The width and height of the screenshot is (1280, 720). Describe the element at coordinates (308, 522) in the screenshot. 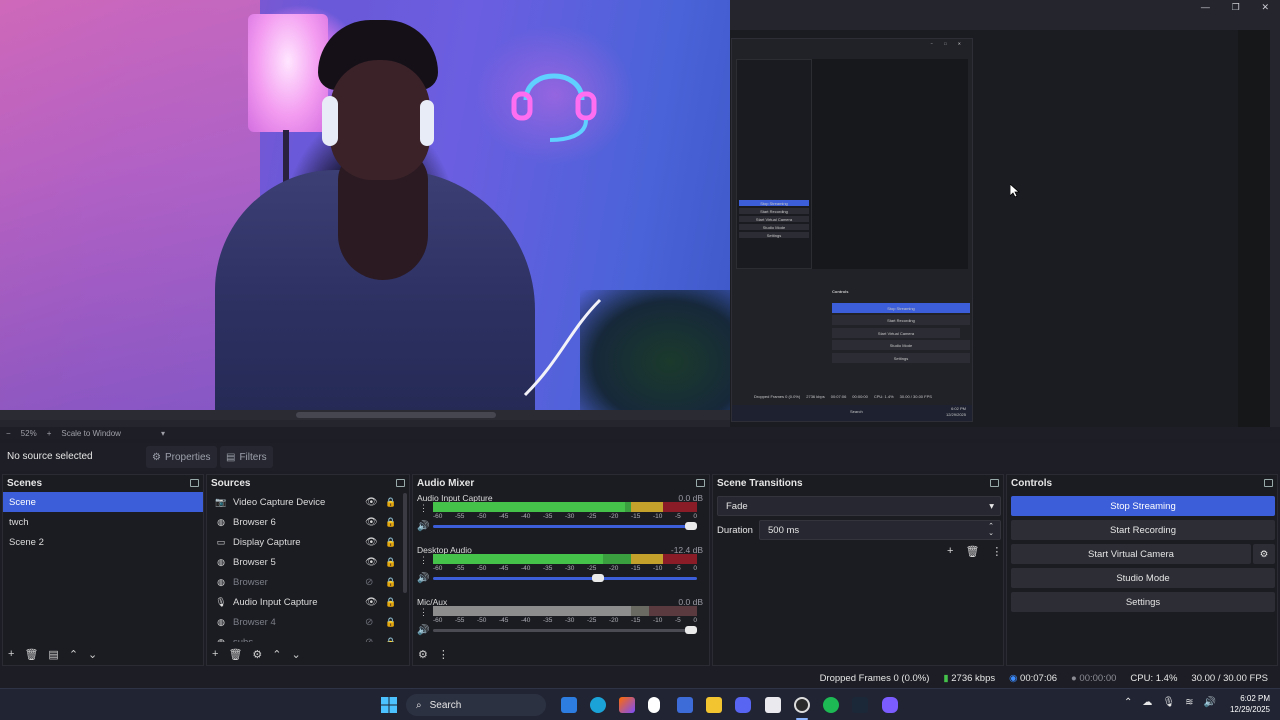

I see `source-item: ◍ Browser 6 👁 🔒` at that location.